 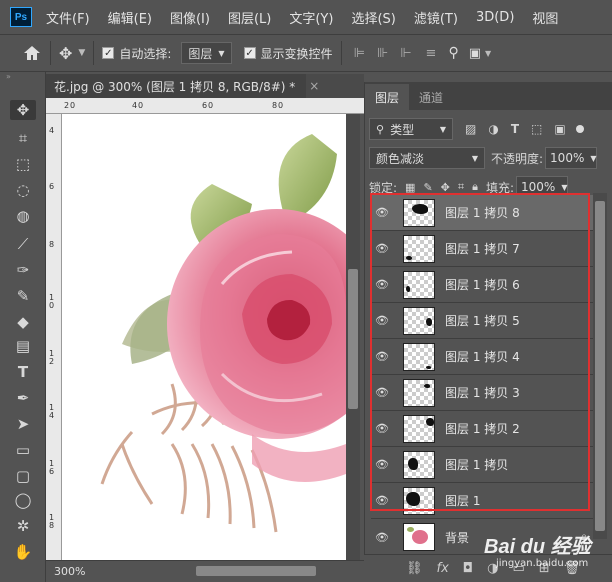 I want to click on close-icon: ×, so click(x=314, y=86).